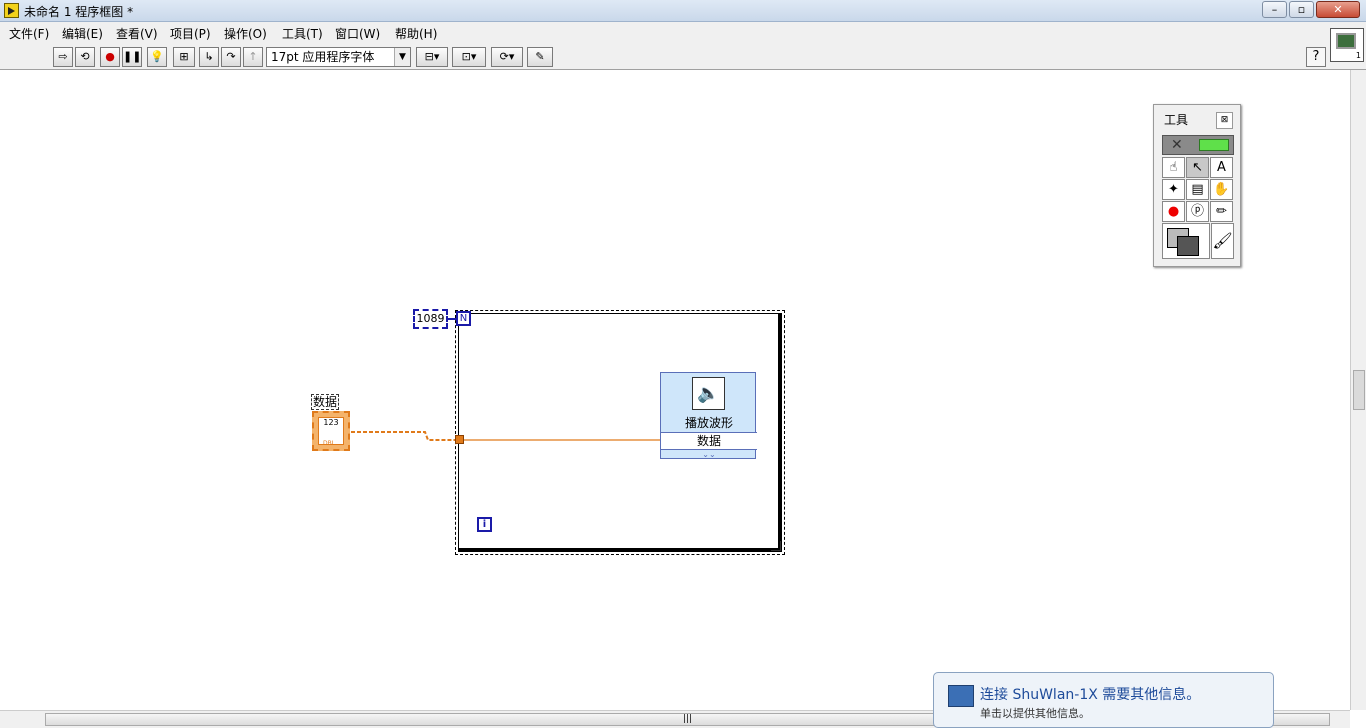  What do you see at coordinates (323, 57) in the screenshot?
I see `font-select-value: 17pt 应用程序字体` at bounding box center [323, 57].